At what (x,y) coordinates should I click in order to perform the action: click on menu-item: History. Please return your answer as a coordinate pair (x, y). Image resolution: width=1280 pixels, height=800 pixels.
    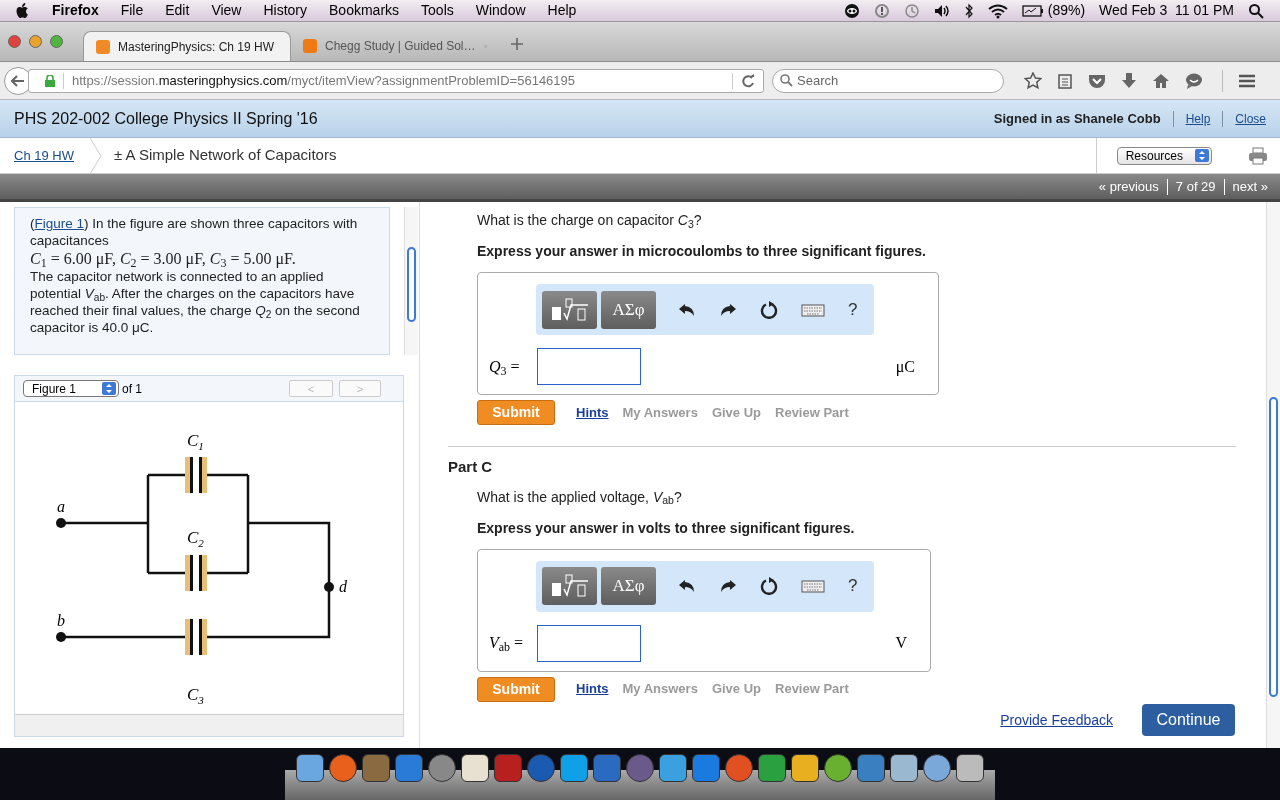
    Looking at the image, I should click on (285, 10).